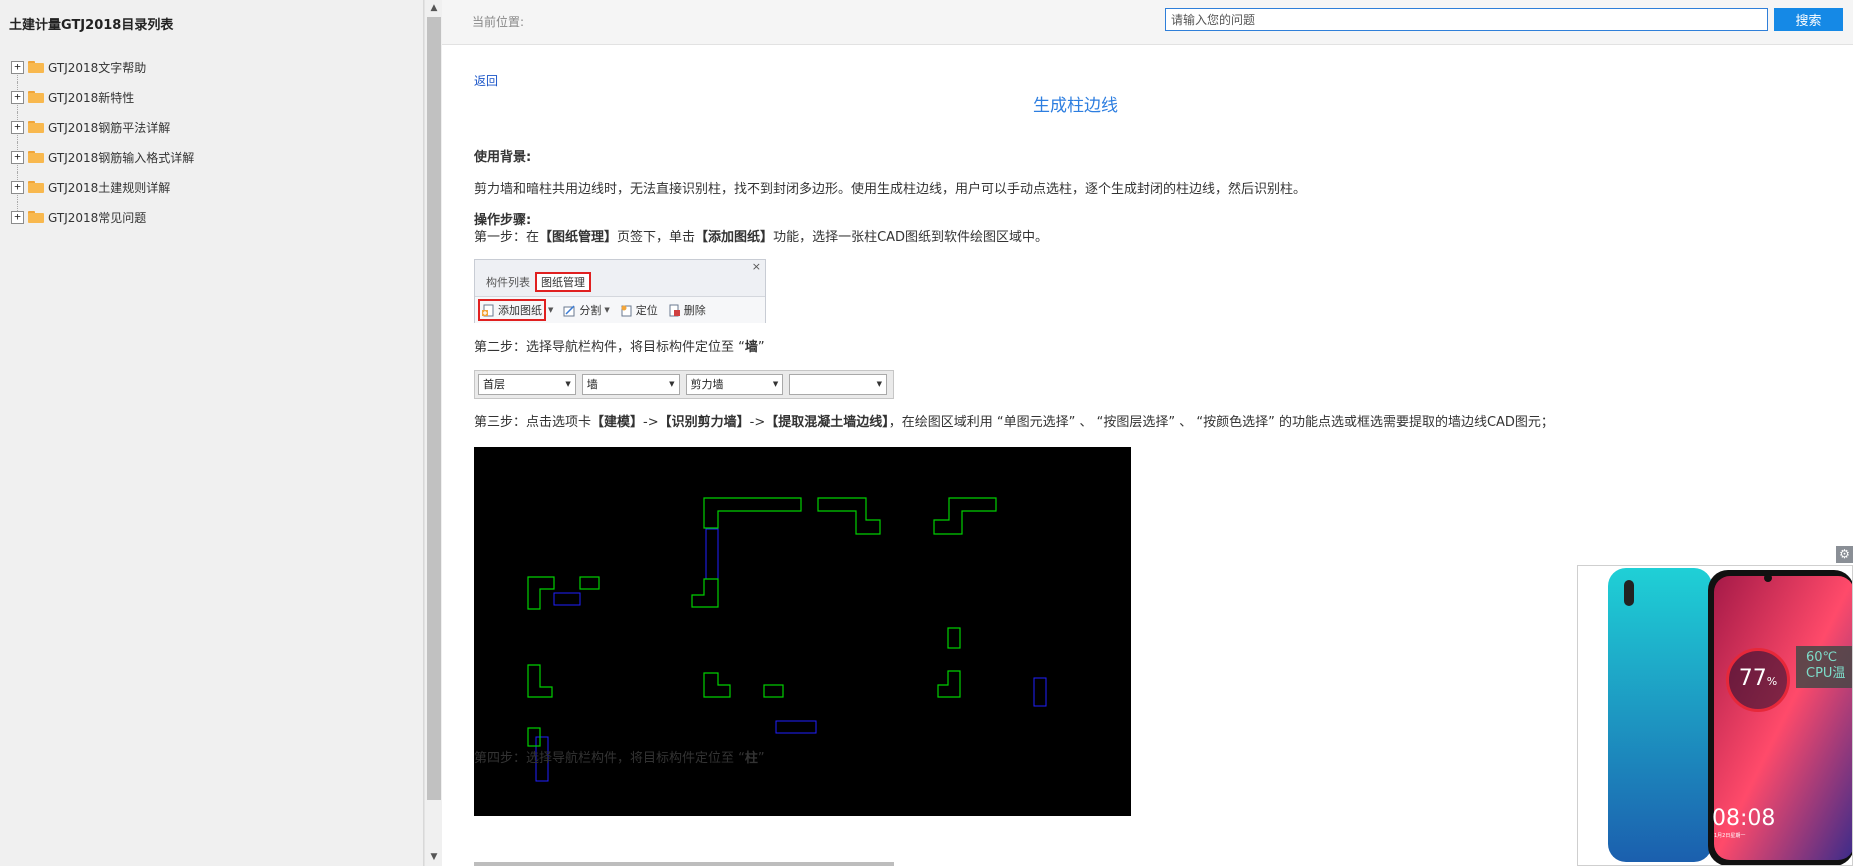 Image resolution: width=1853 pixels, height=866 pixels. Describe the element at coordinates (210, 157) in the screenshot. I see `tree-item-rebar-input-format: + GTJ2018钢筋输入格式详解` at that location.